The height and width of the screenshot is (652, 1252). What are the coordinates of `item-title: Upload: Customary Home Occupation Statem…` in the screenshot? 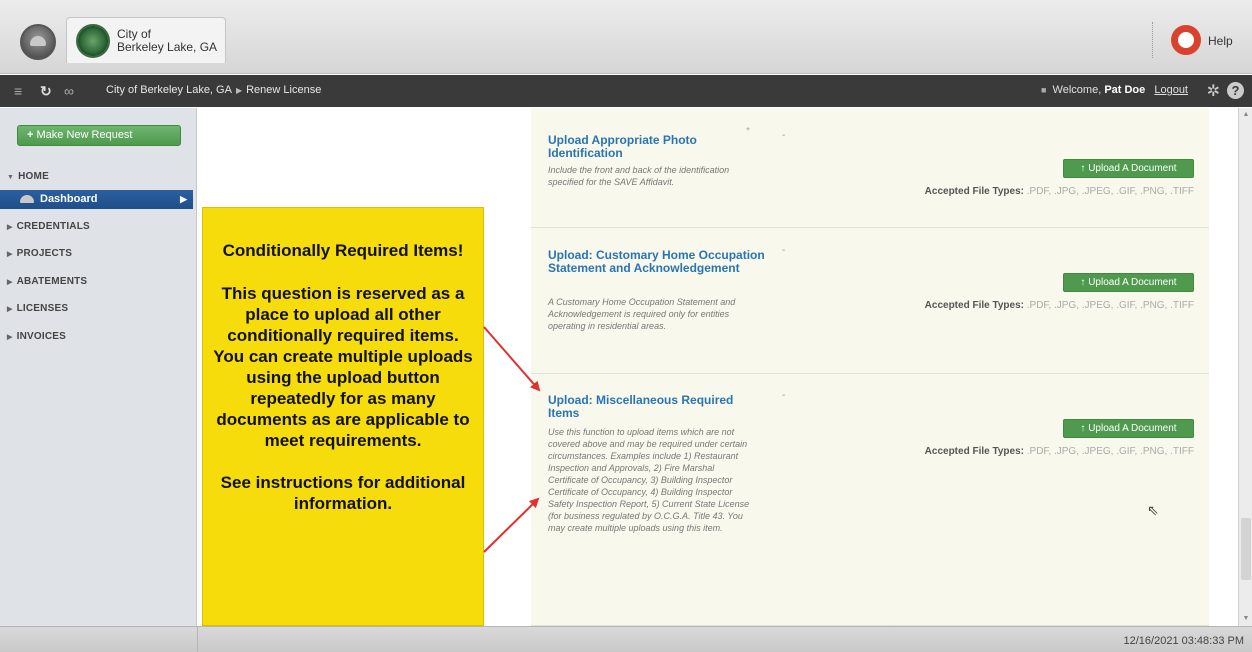 It's located at (656, 261).